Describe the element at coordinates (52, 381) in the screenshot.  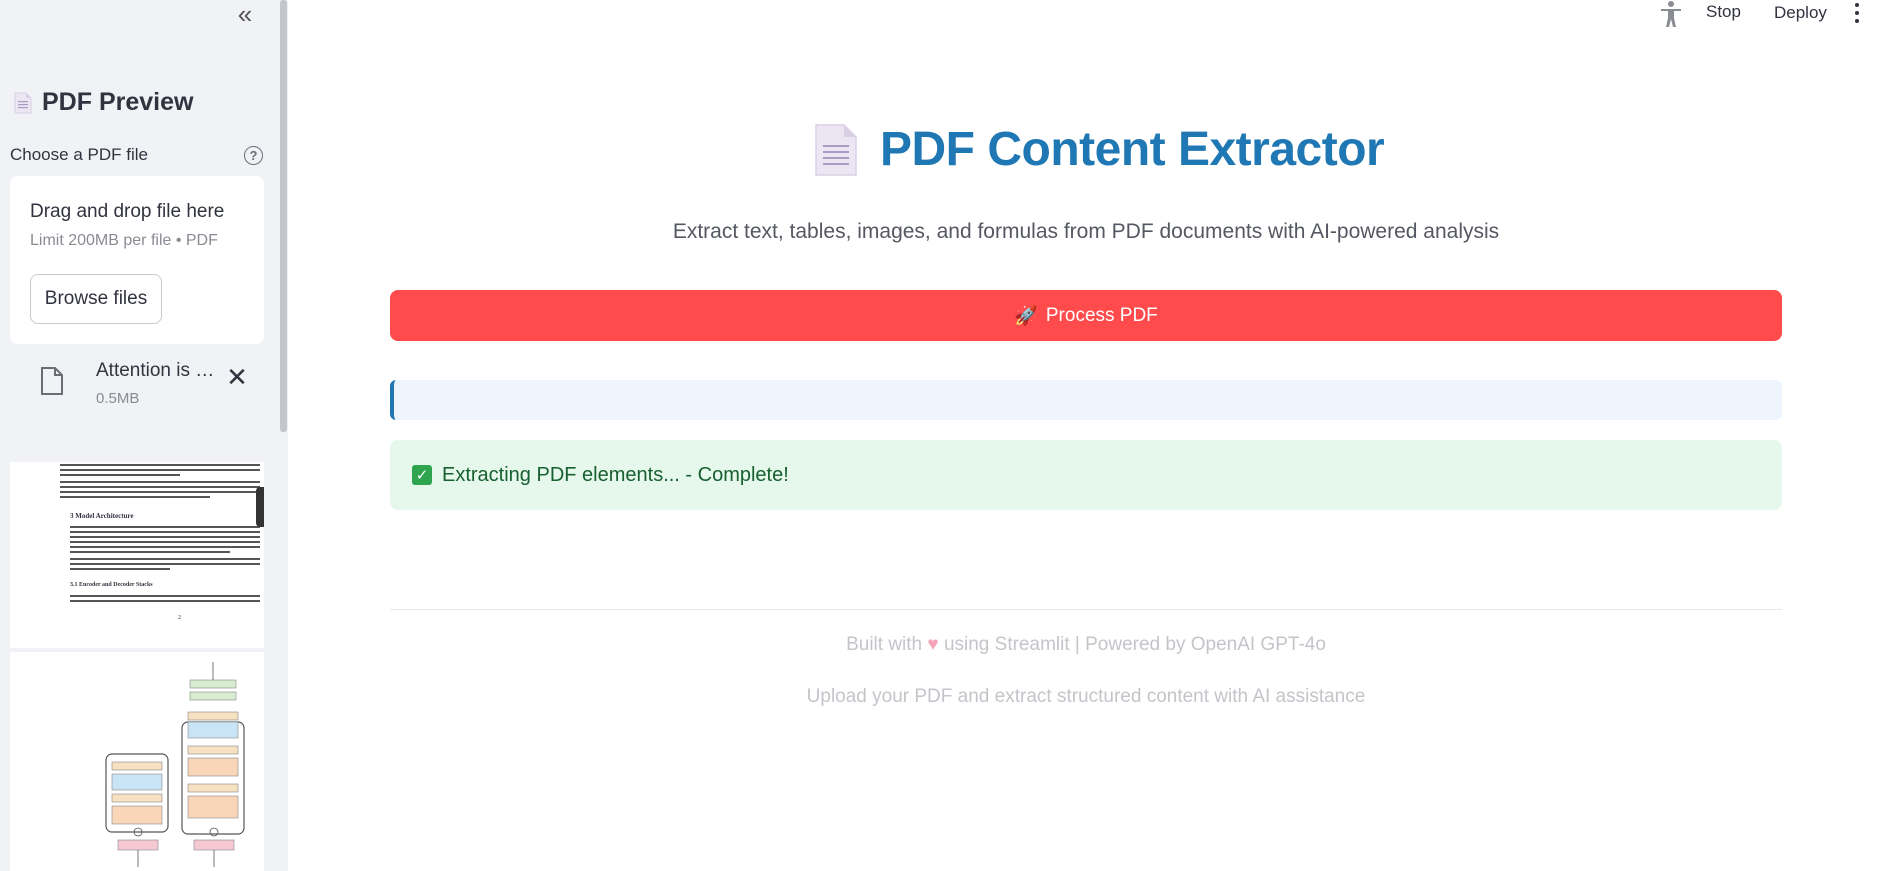
I see `file-icon` at that location.